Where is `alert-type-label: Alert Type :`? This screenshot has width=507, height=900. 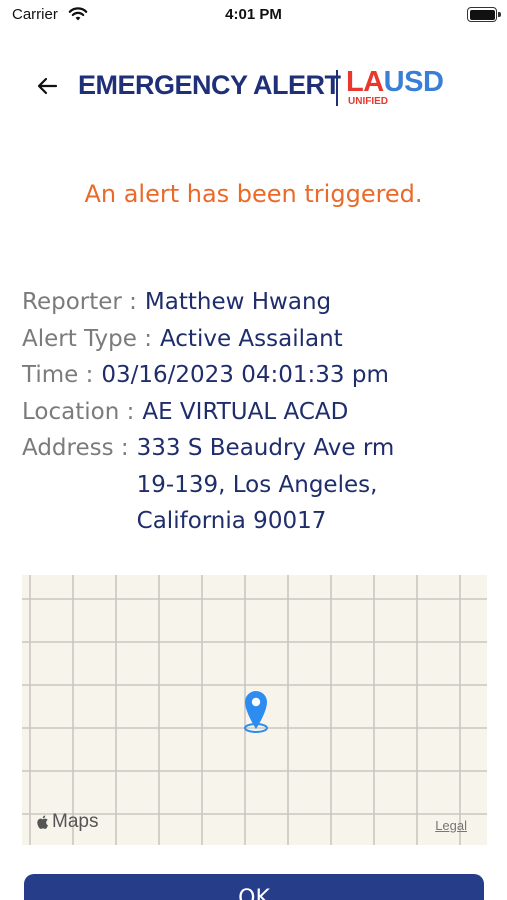 alert-type-label: Alert Type : is located at coordinates (87, 338).